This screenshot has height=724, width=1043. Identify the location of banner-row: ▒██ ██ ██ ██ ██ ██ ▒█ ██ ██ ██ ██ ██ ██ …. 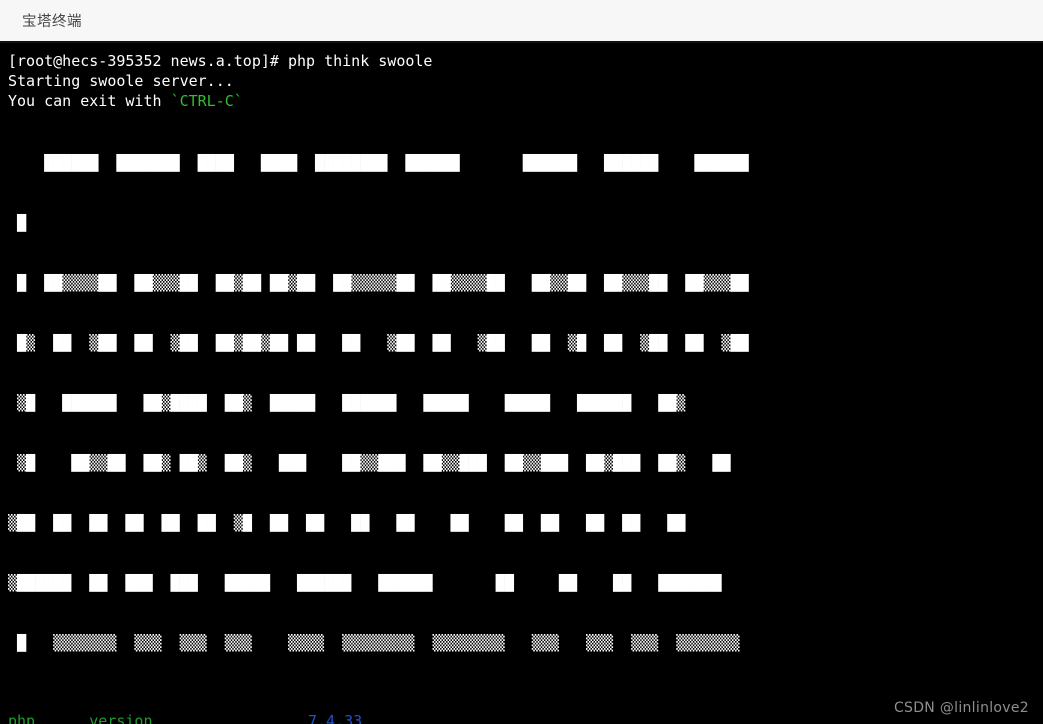
(347, 523).